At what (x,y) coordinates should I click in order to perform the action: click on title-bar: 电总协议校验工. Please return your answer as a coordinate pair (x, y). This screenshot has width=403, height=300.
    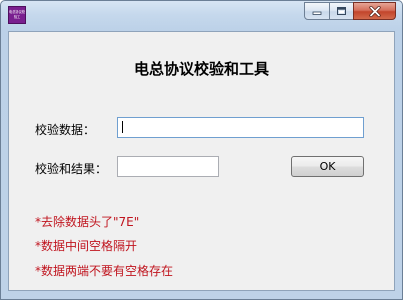
    Looking at the image, I should click on (201, 16).